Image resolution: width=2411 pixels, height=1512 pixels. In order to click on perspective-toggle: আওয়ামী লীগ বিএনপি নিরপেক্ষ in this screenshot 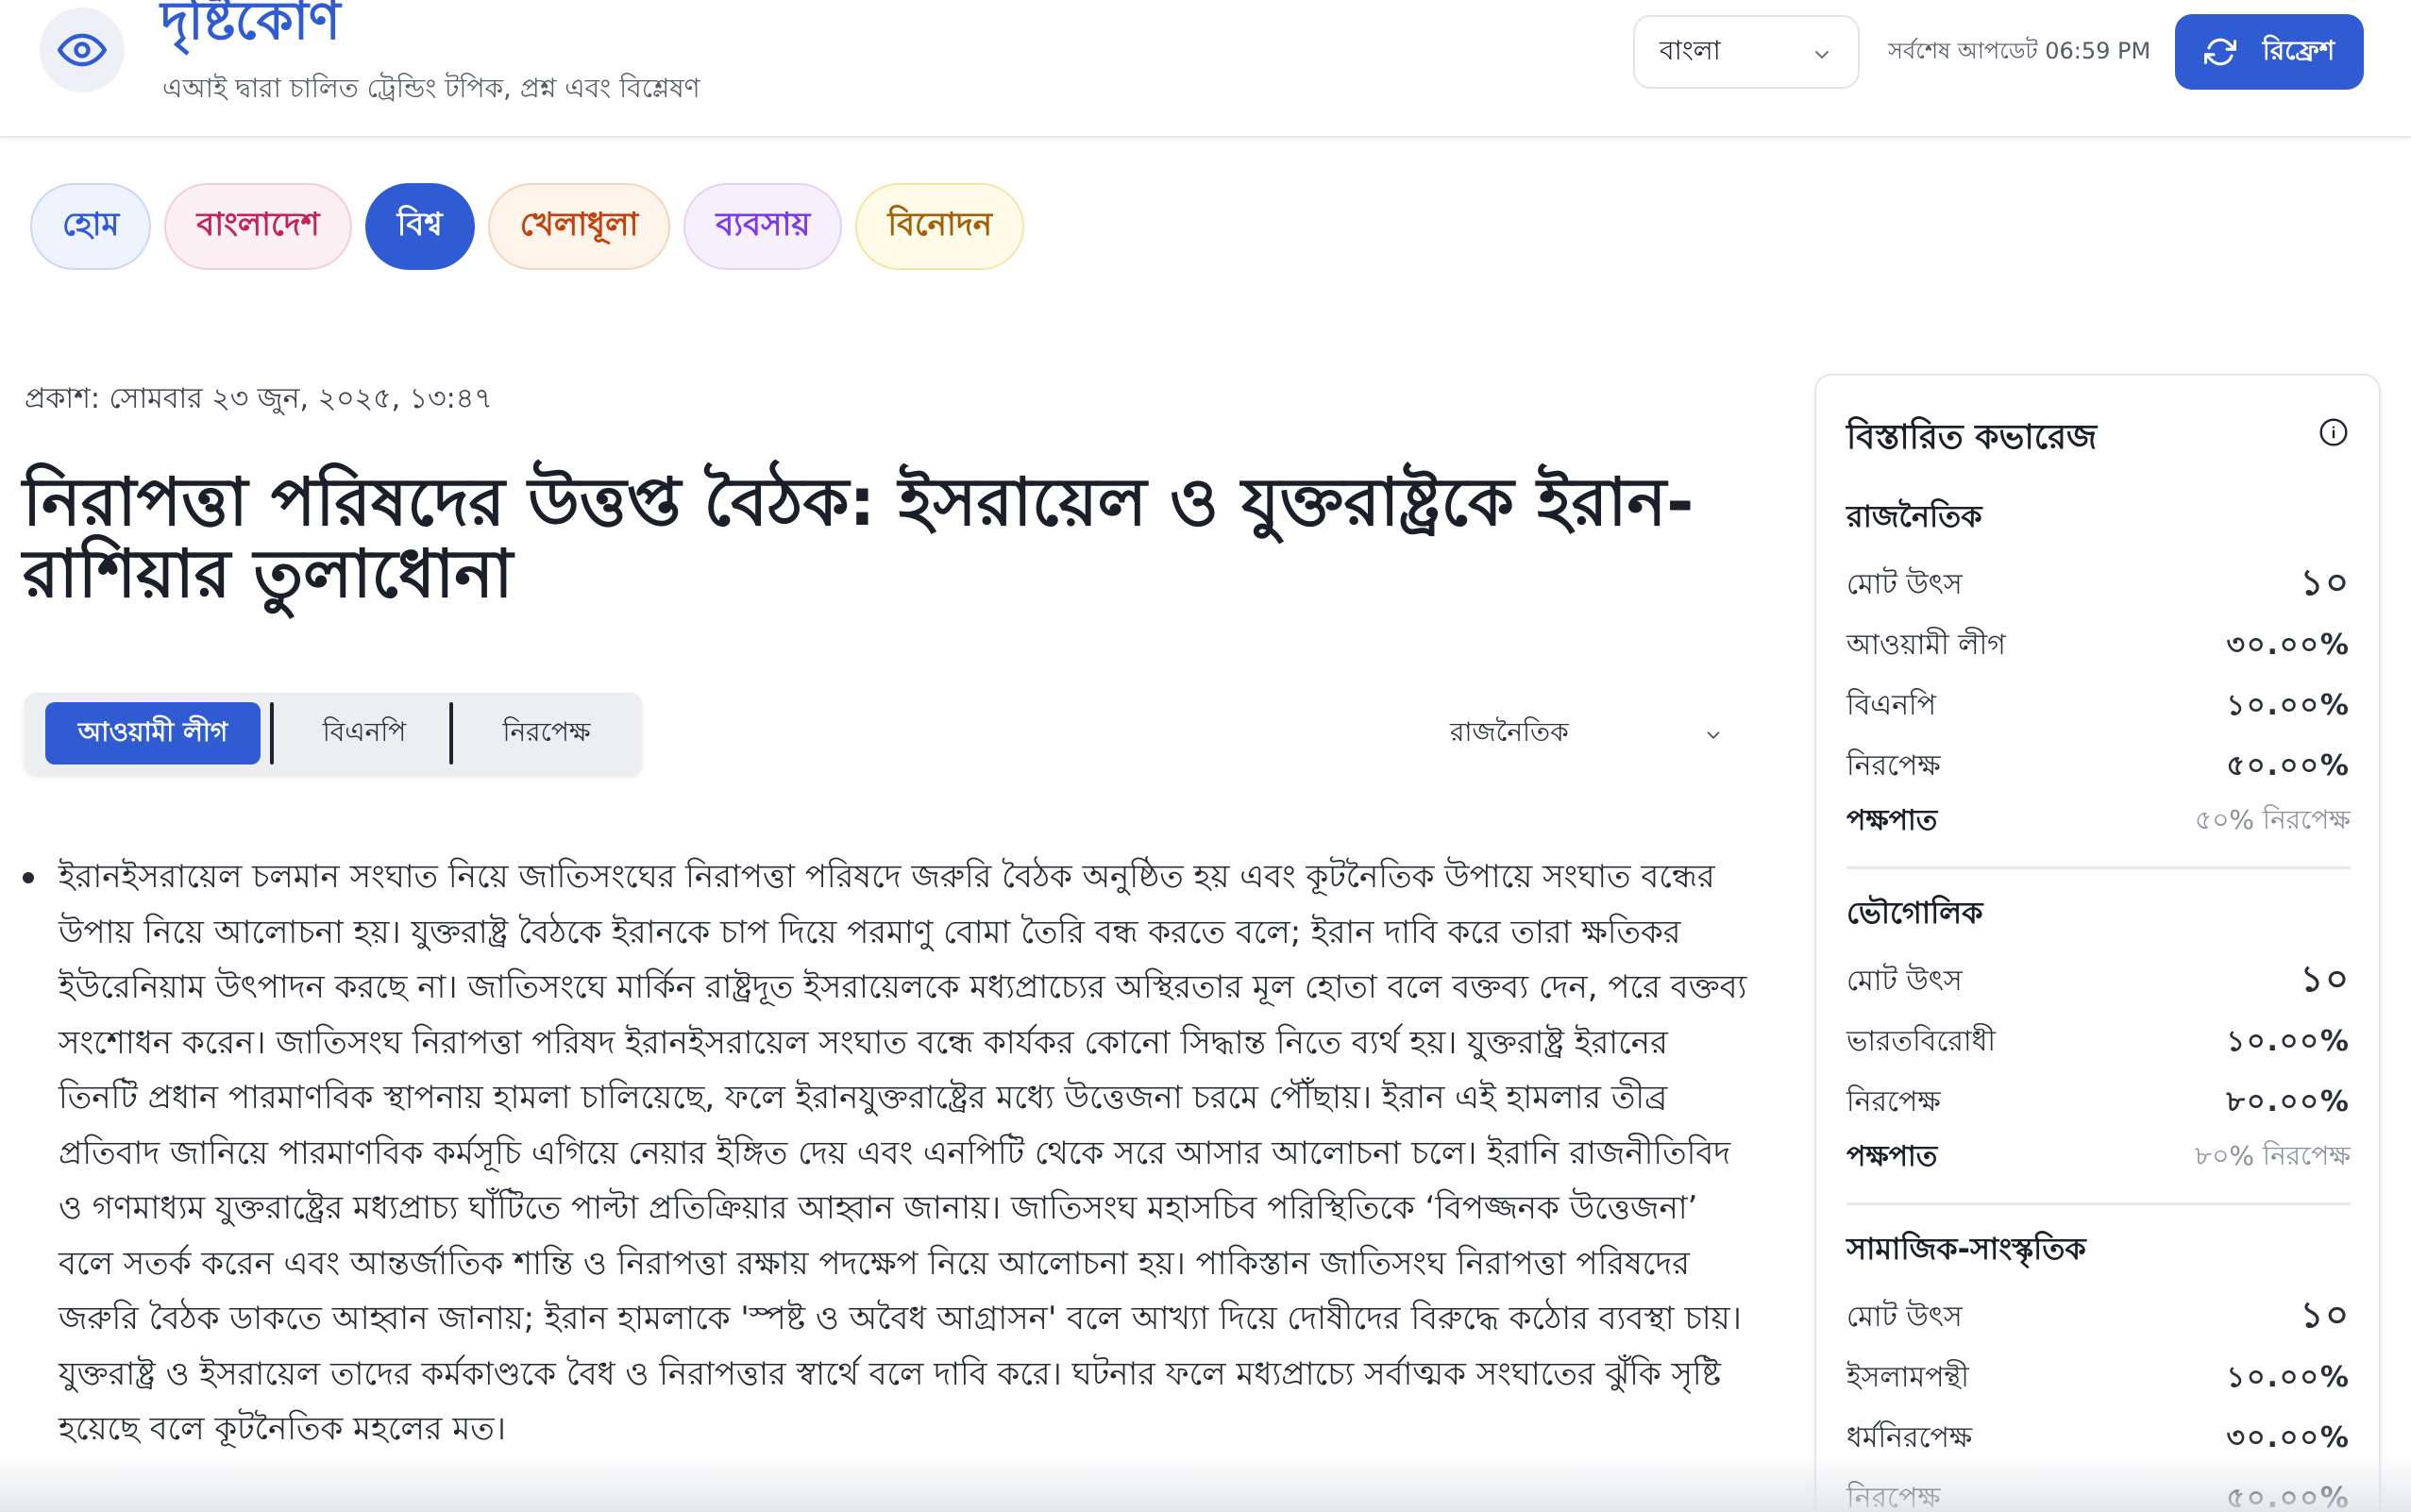, I will do `click(334, 733)`.